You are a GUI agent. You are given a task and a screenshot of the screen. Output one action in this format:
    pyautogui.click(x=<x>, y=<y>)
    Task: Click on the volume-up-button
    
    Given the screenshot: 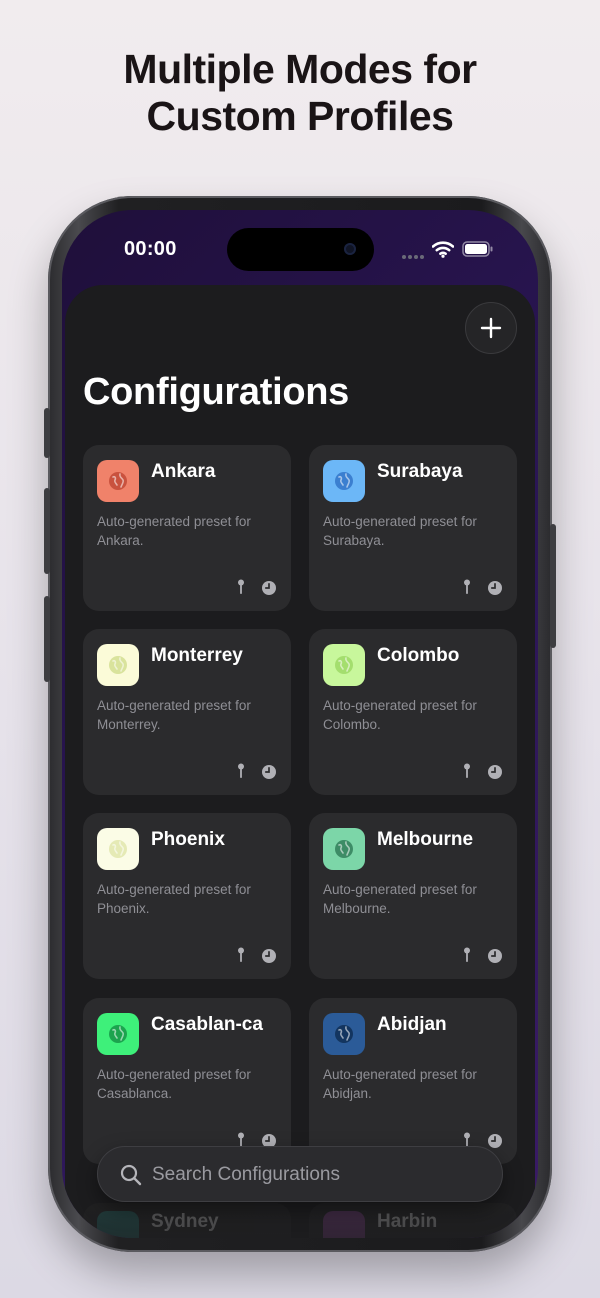 What is the action you would take?
    pyautogui.click(x=47, y=531)
    